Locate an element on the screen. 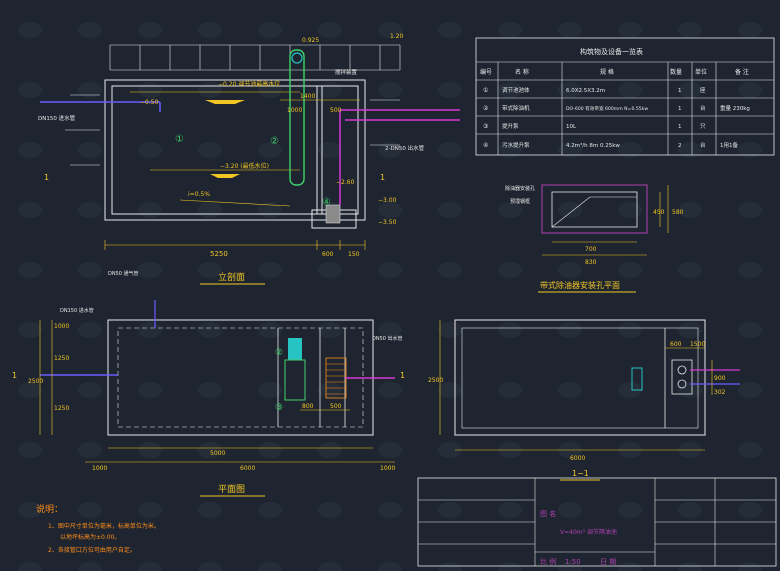 The width and height of the screenshot is (780, 571). elevation-slope-label: i=0.5% is located at coordinates (199, 194).